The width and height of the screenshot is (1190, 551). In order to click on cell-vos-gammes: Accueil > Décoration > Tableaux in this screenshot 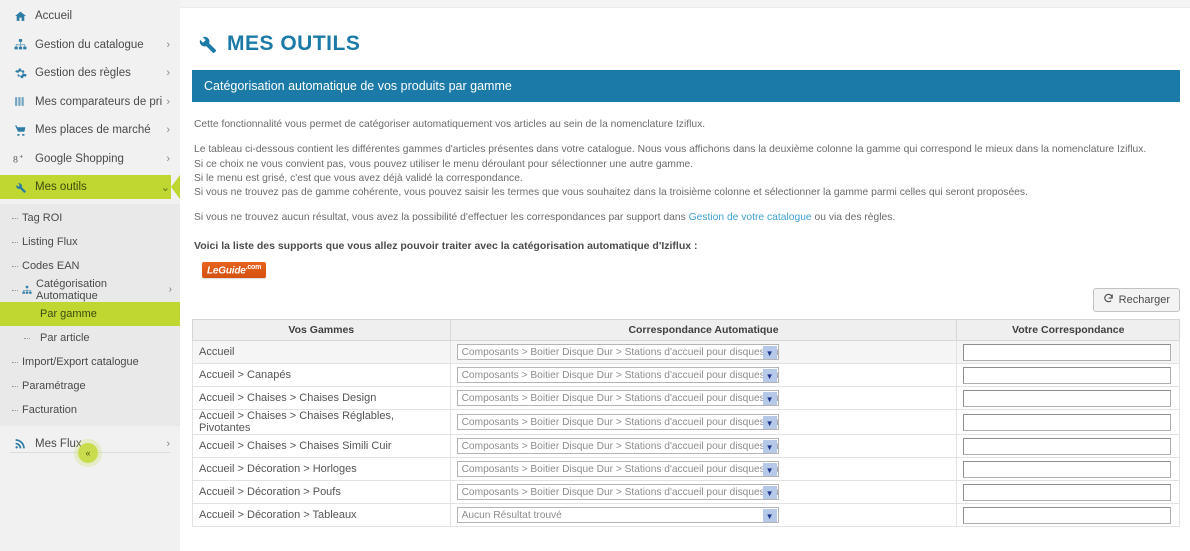, I will do `click(321, 515)`.